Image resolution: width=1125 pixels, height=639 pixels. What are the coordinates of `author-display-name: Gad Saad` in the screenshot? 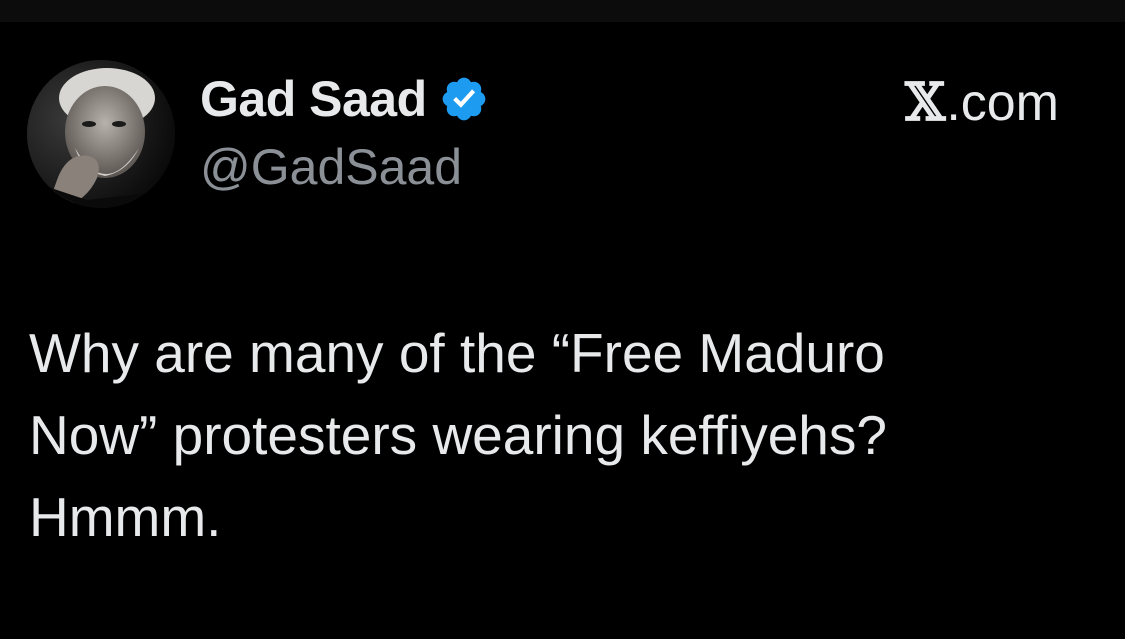 It's located at (313, 99).